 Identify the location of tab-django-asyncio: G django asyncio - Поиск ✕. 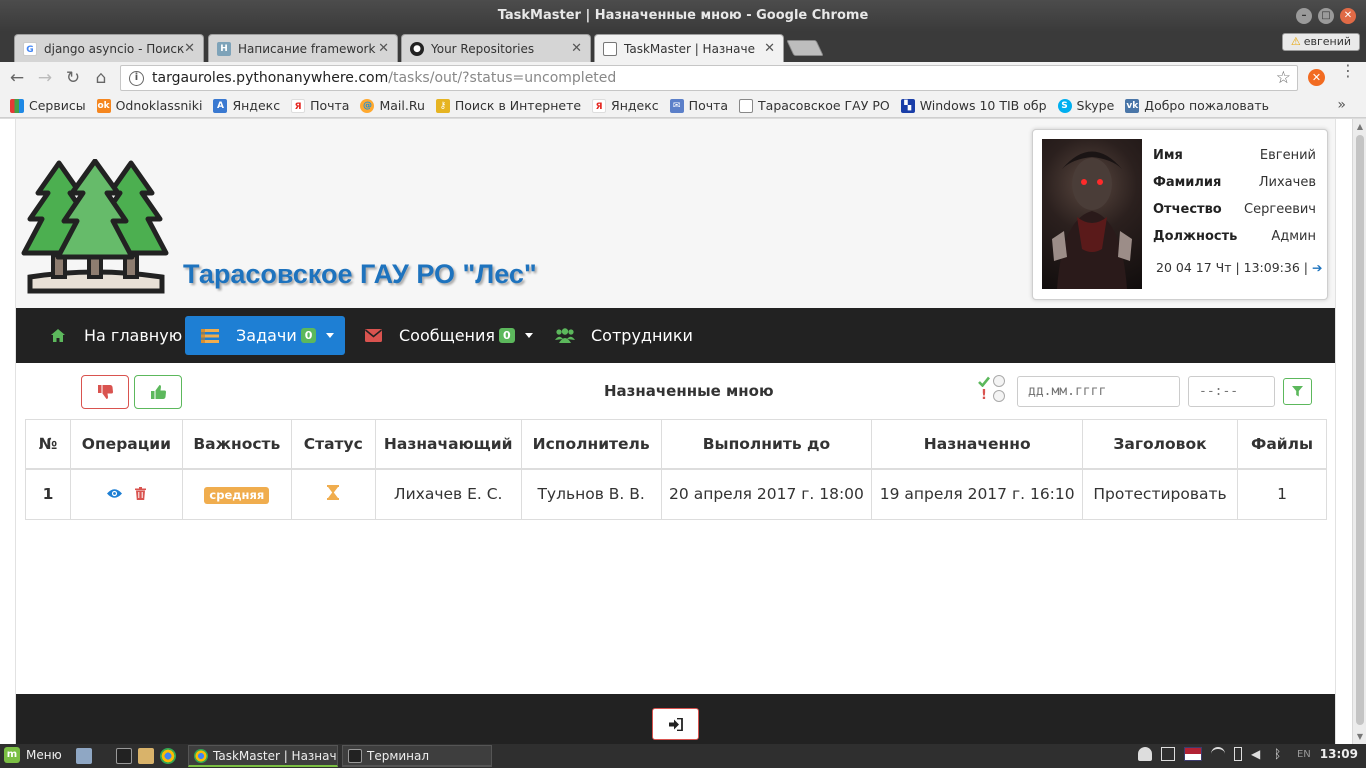
(109, 48).